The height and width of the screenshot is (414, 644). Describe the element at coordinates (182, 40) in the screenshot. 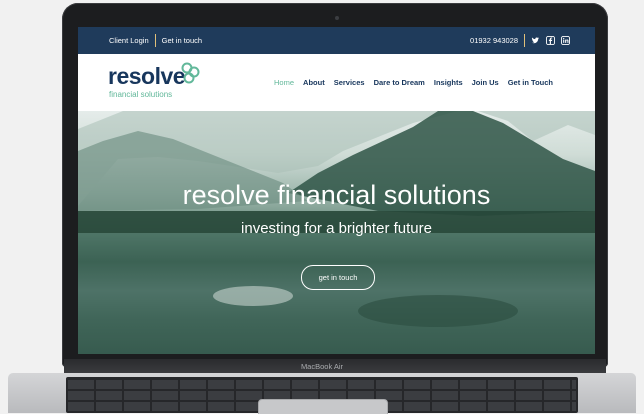

I see `get-in-touch-link: Get in touch` at that location.